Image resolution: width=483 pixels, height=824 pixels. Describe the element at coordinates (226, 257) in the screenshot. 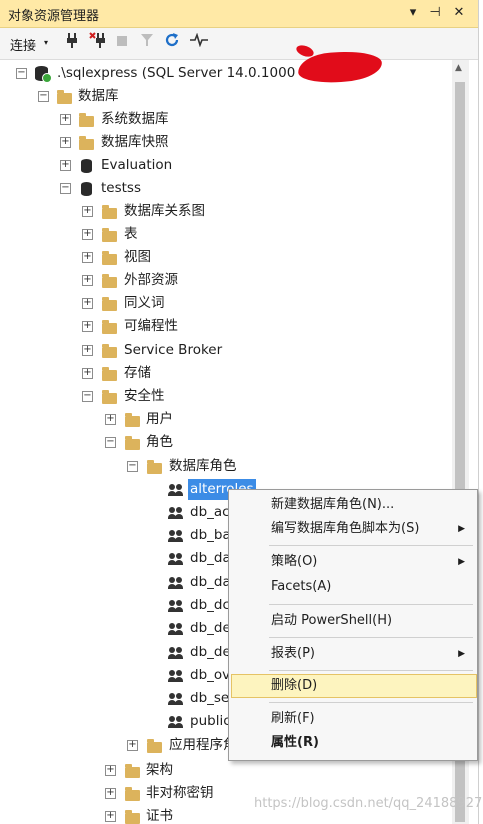

I see `tree-item-views: + 视图` at that location.